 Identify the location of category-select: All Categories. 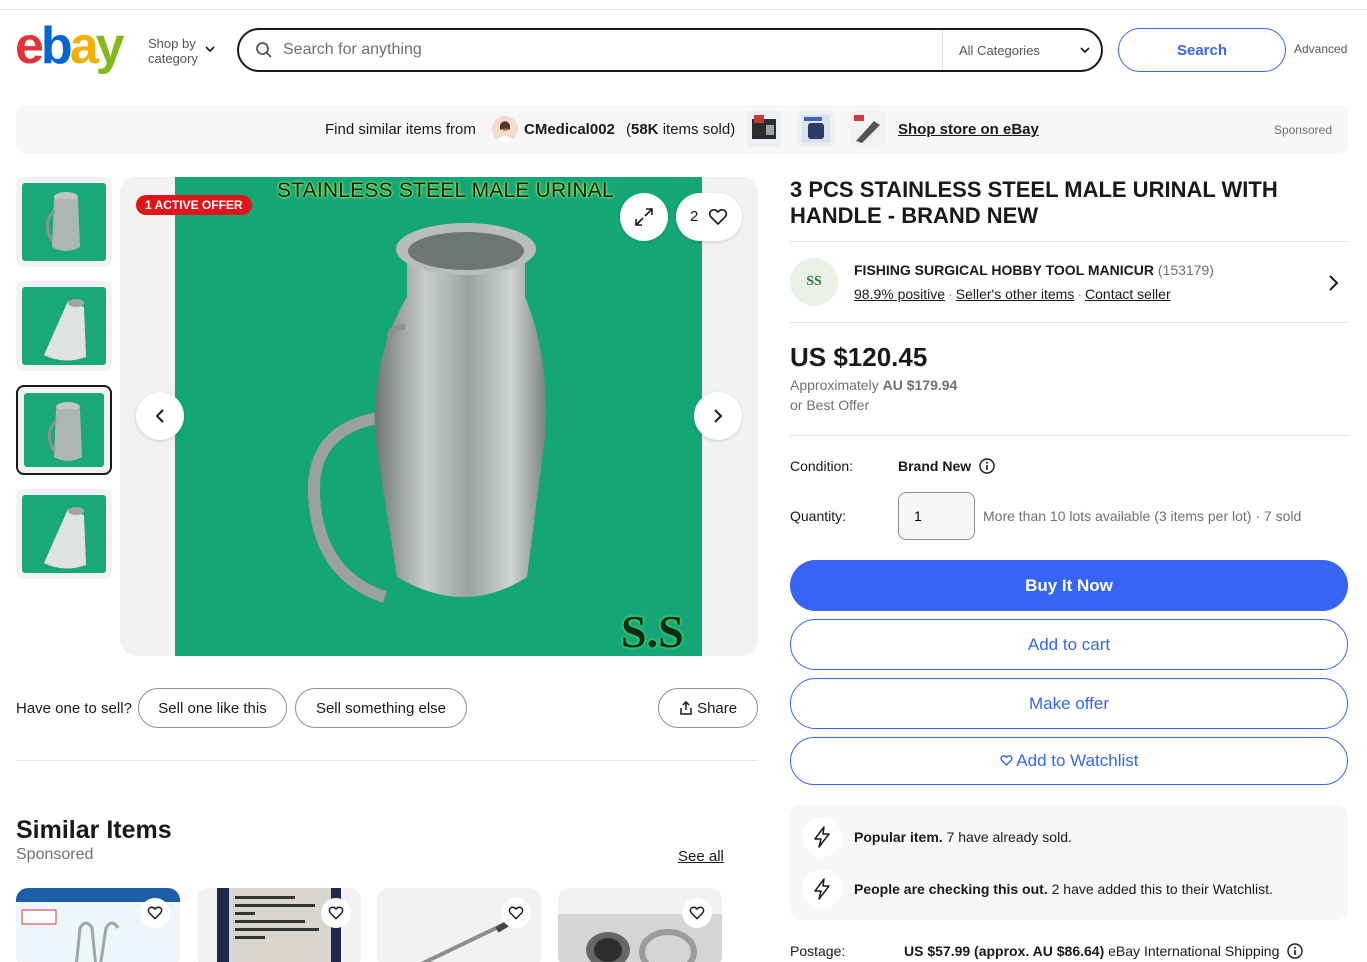
(1022, 50).